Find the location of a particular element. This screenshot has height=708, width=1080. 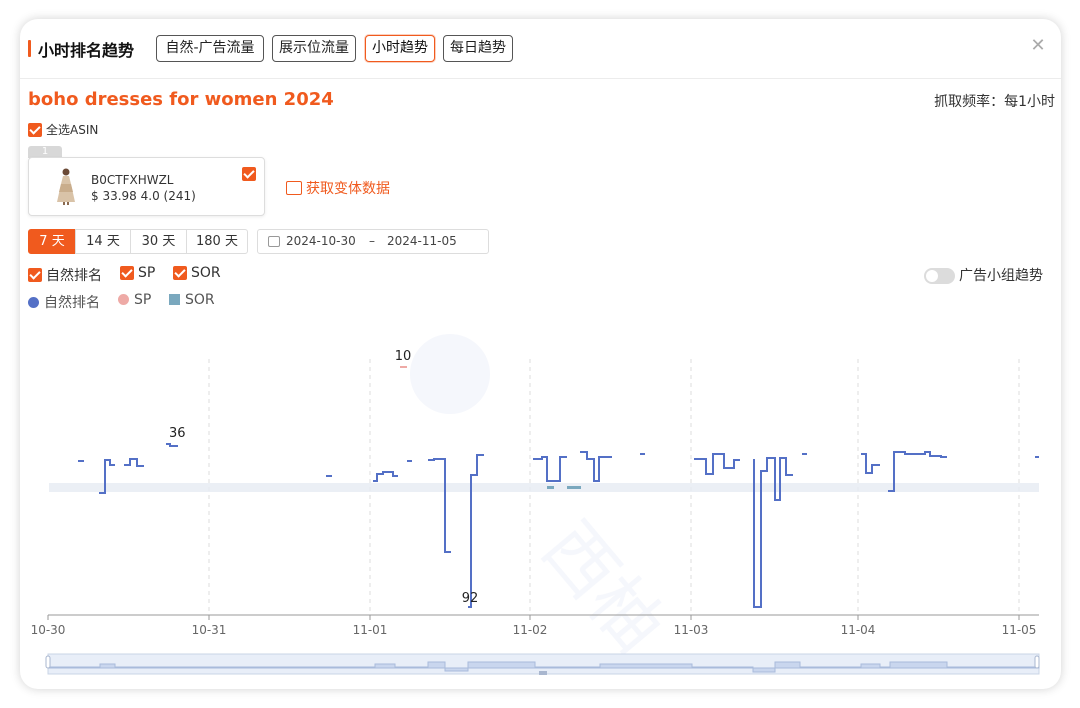

ad-group-trend-switch: 广告小组趋势 is located at coordinates (983, 275).